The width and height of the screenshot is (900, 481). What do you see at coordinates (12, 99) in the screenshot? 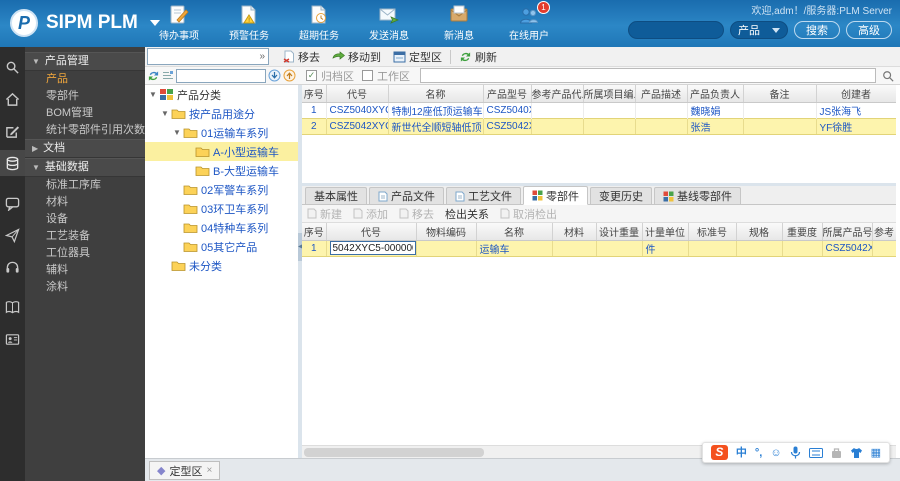
I see `home-module-button` at bounding box center [12, 99].